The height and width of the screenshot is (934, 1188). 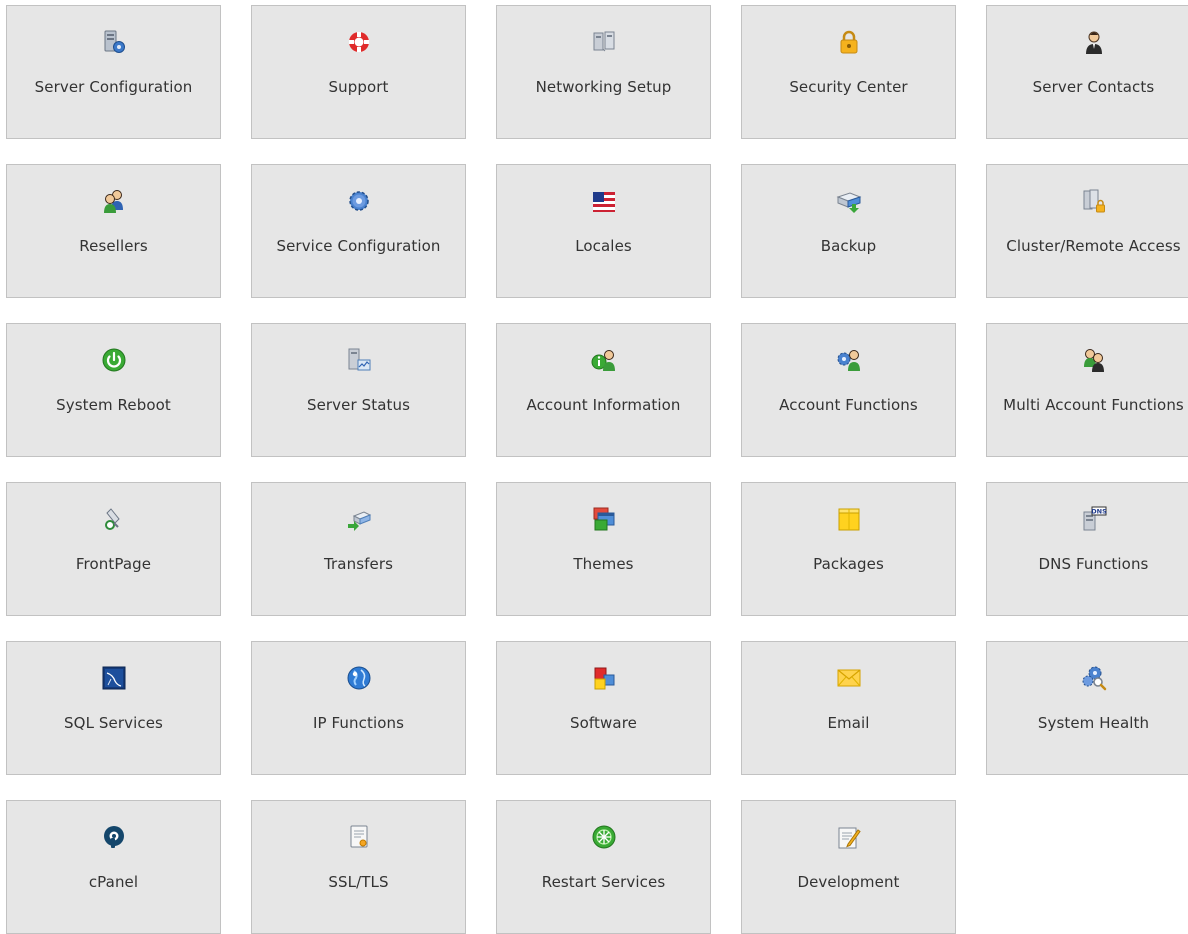 What do you see at coordinates (358, 723) in the screenshot?
I see `tile-label: IP Functions` at bounding box center [358, 723].